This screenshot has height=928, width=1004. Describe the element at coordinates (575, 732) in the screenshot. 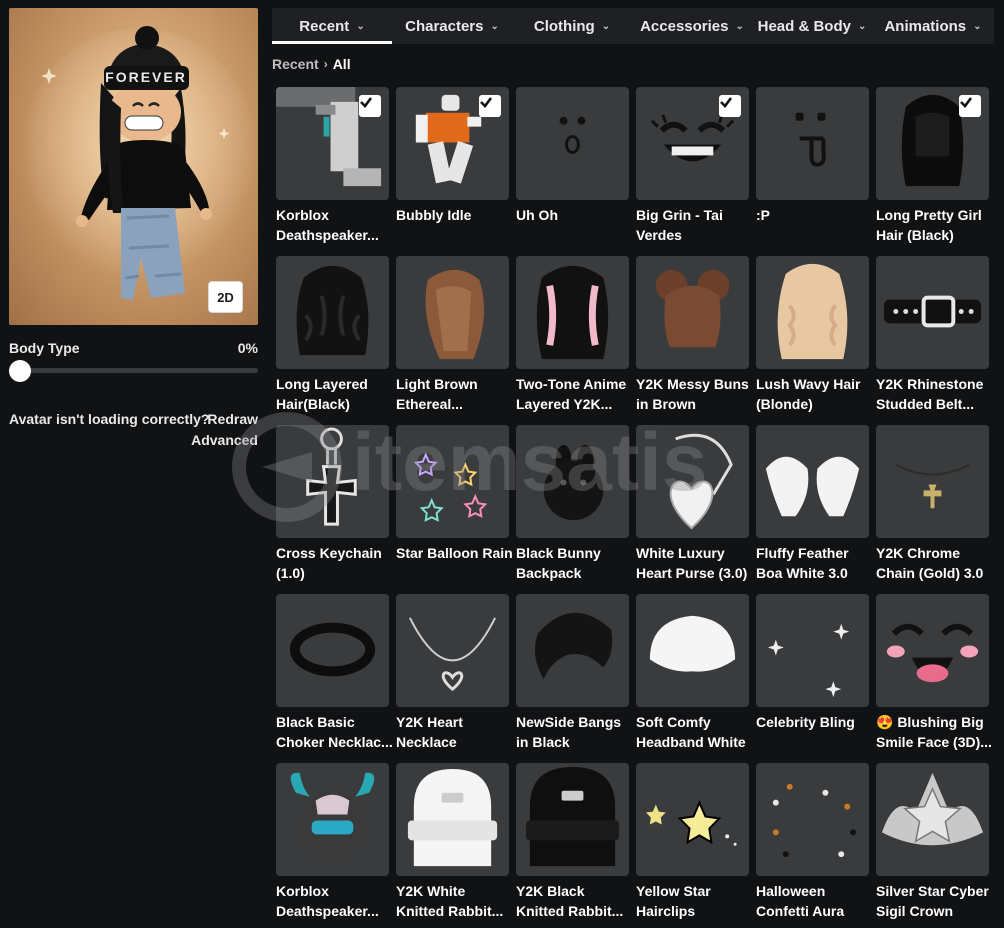

I see `item-name: NewSide Bangs in Black` at that location.